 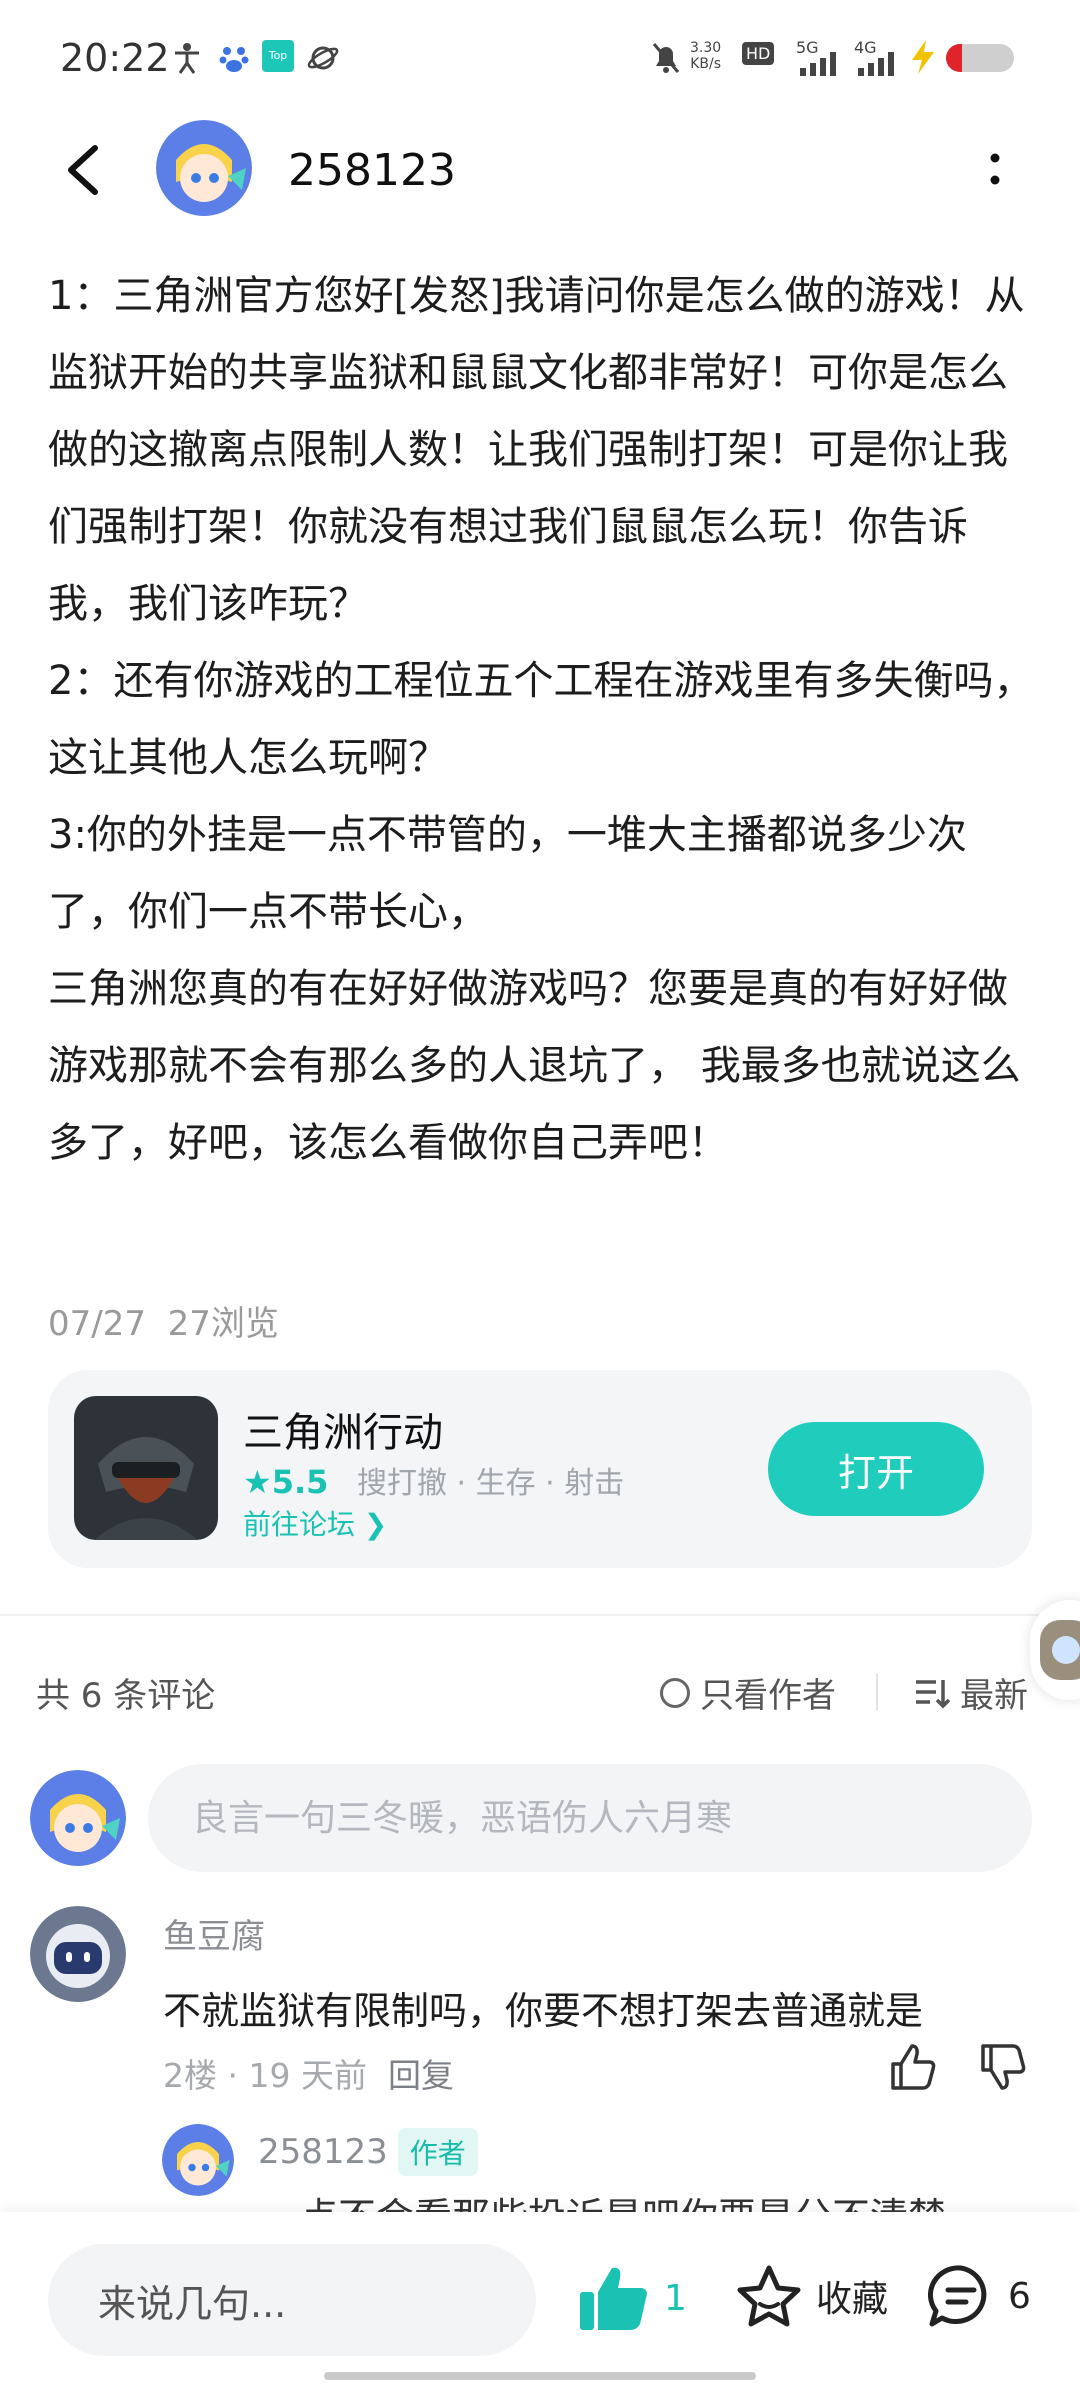 I want to click on my-avatar, so click(x=78, y=1818).